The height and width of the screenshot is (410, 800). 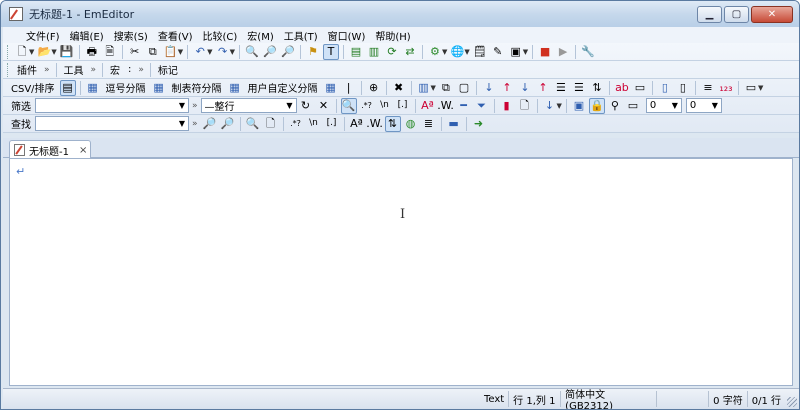 What do you see at coordinates (248, 105) in the screenshot?
I see `filter-scope-select: —整行 ▼` at bounding box center [248, 105].